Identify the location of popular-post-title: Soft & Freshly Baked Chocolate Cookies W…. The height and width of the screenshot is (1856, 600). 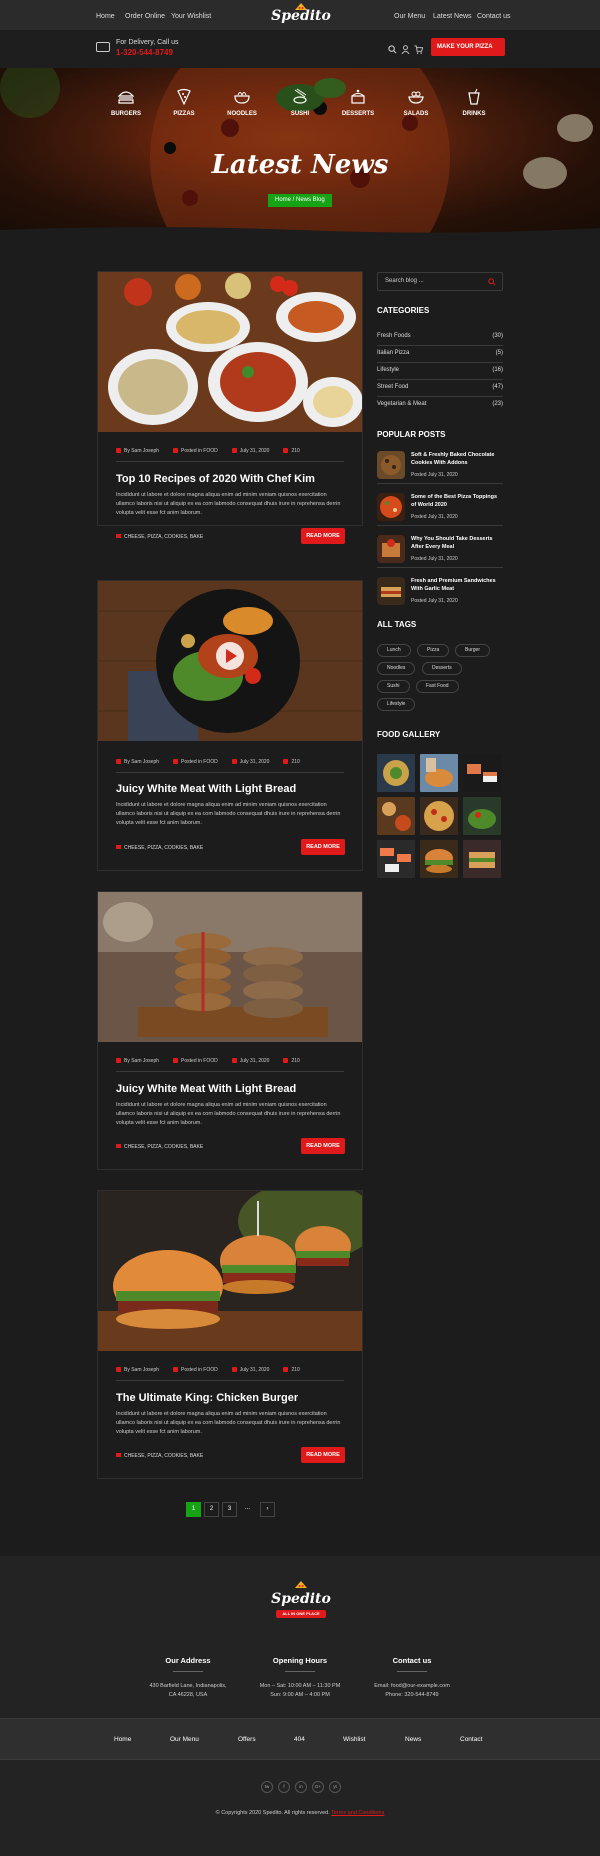
(457, 459).